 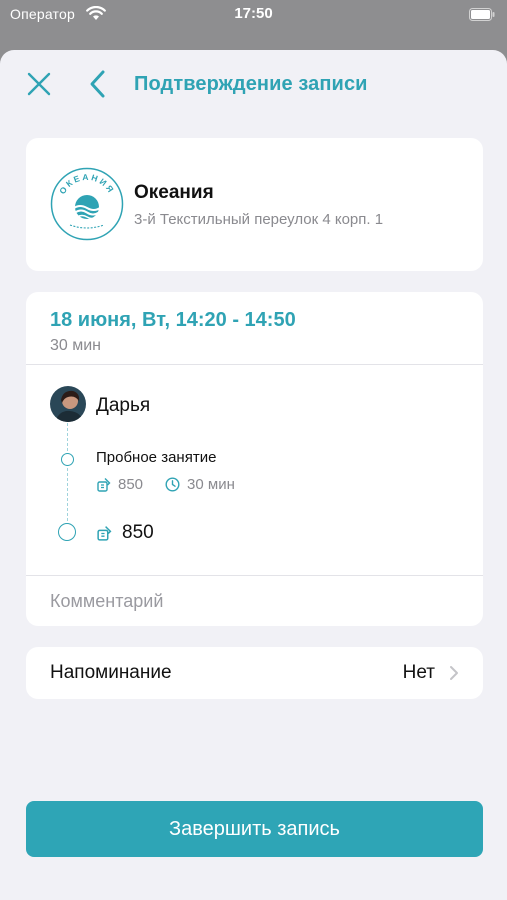 I want to click on back-button, so click(x=98, y=84).